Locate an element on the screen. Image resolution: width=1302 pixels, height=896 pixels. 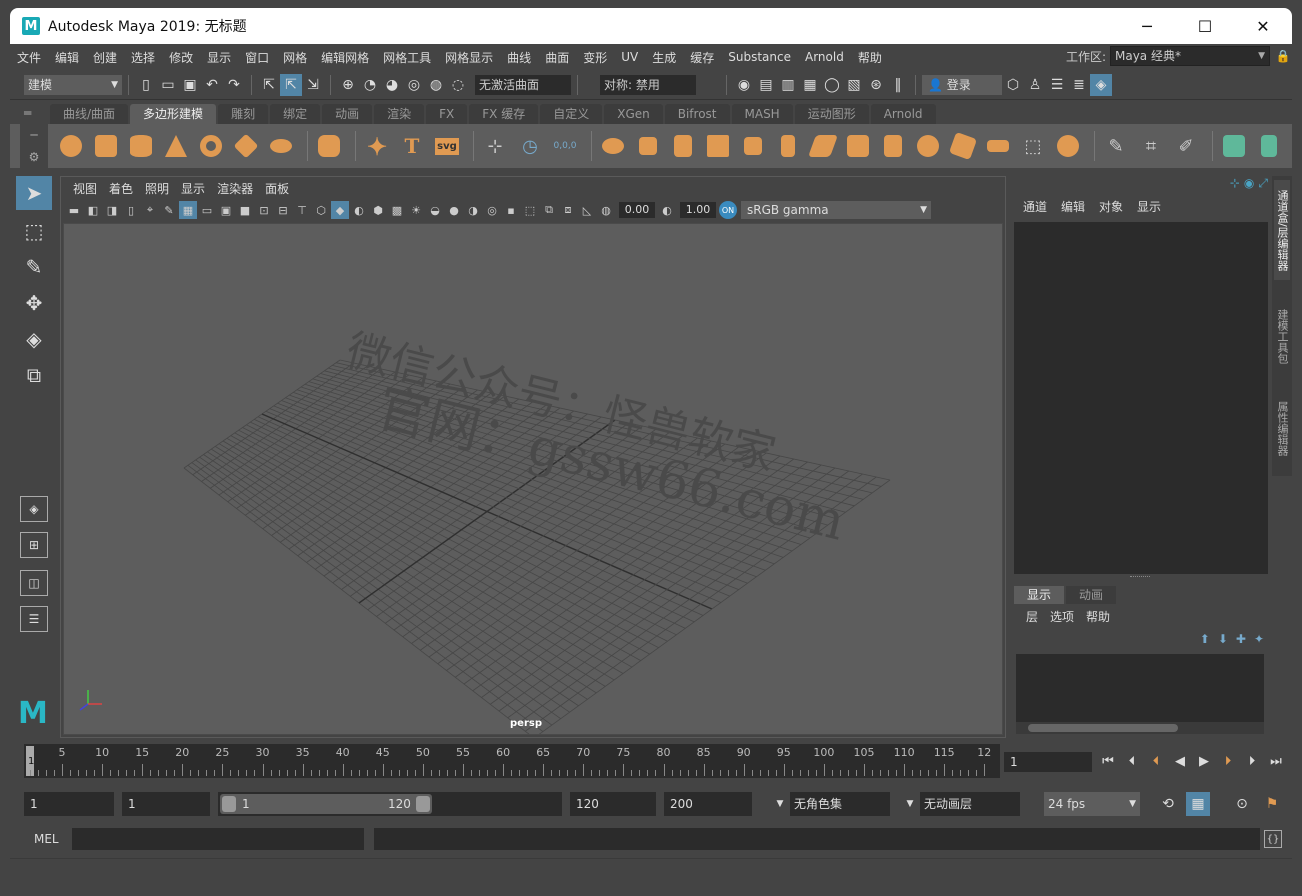
mesh-combine-icon is located at coordinates (613, 146).